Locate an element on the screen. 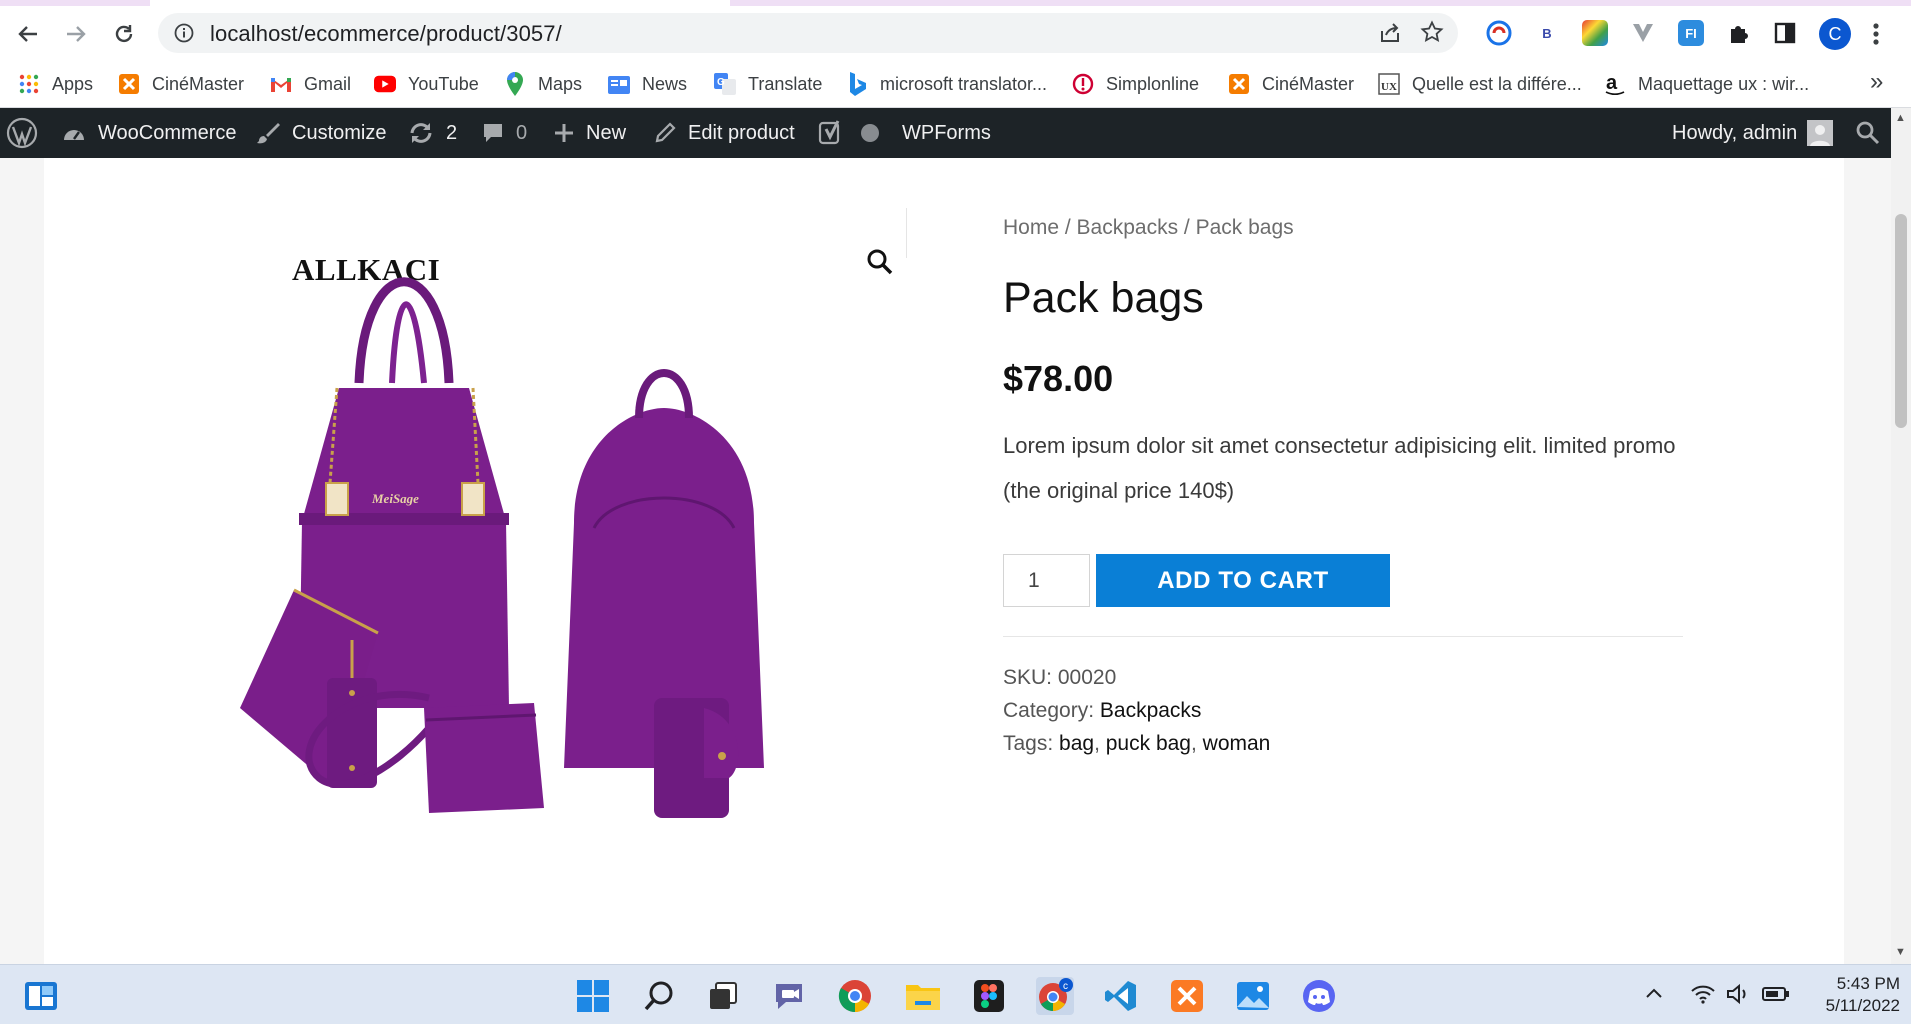 The image size is (1911, 1024). adminbar-comments: 0 is located at coordinates (504, 133).